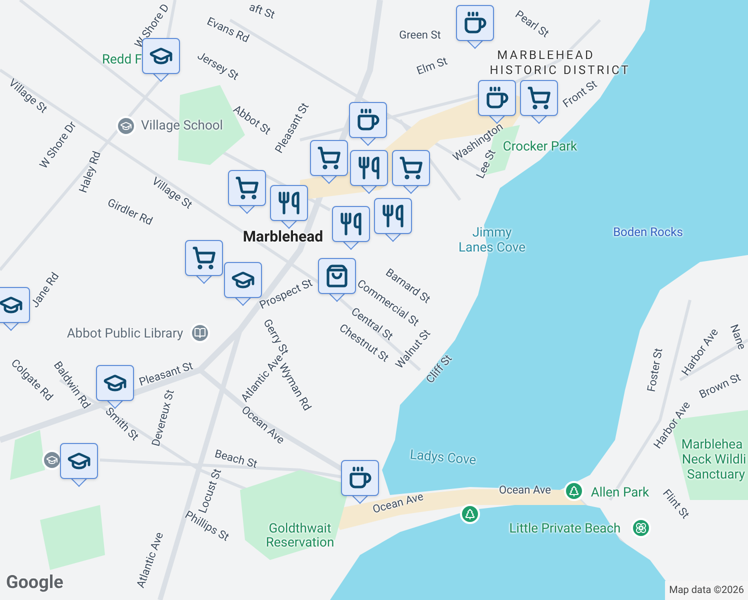  What do you see at coordinates (150, 560) in the screenshot?
I see `street-label: Atlantic Ave` at bounding box center [150, 560].